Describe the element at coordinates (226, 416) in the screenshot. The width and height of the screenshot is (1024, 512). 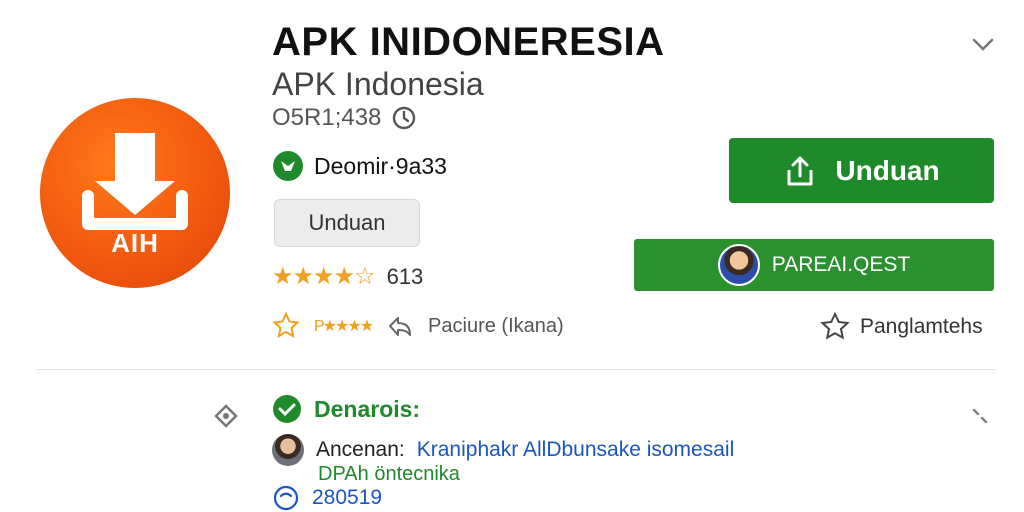
I see `tag-icon` at that location.